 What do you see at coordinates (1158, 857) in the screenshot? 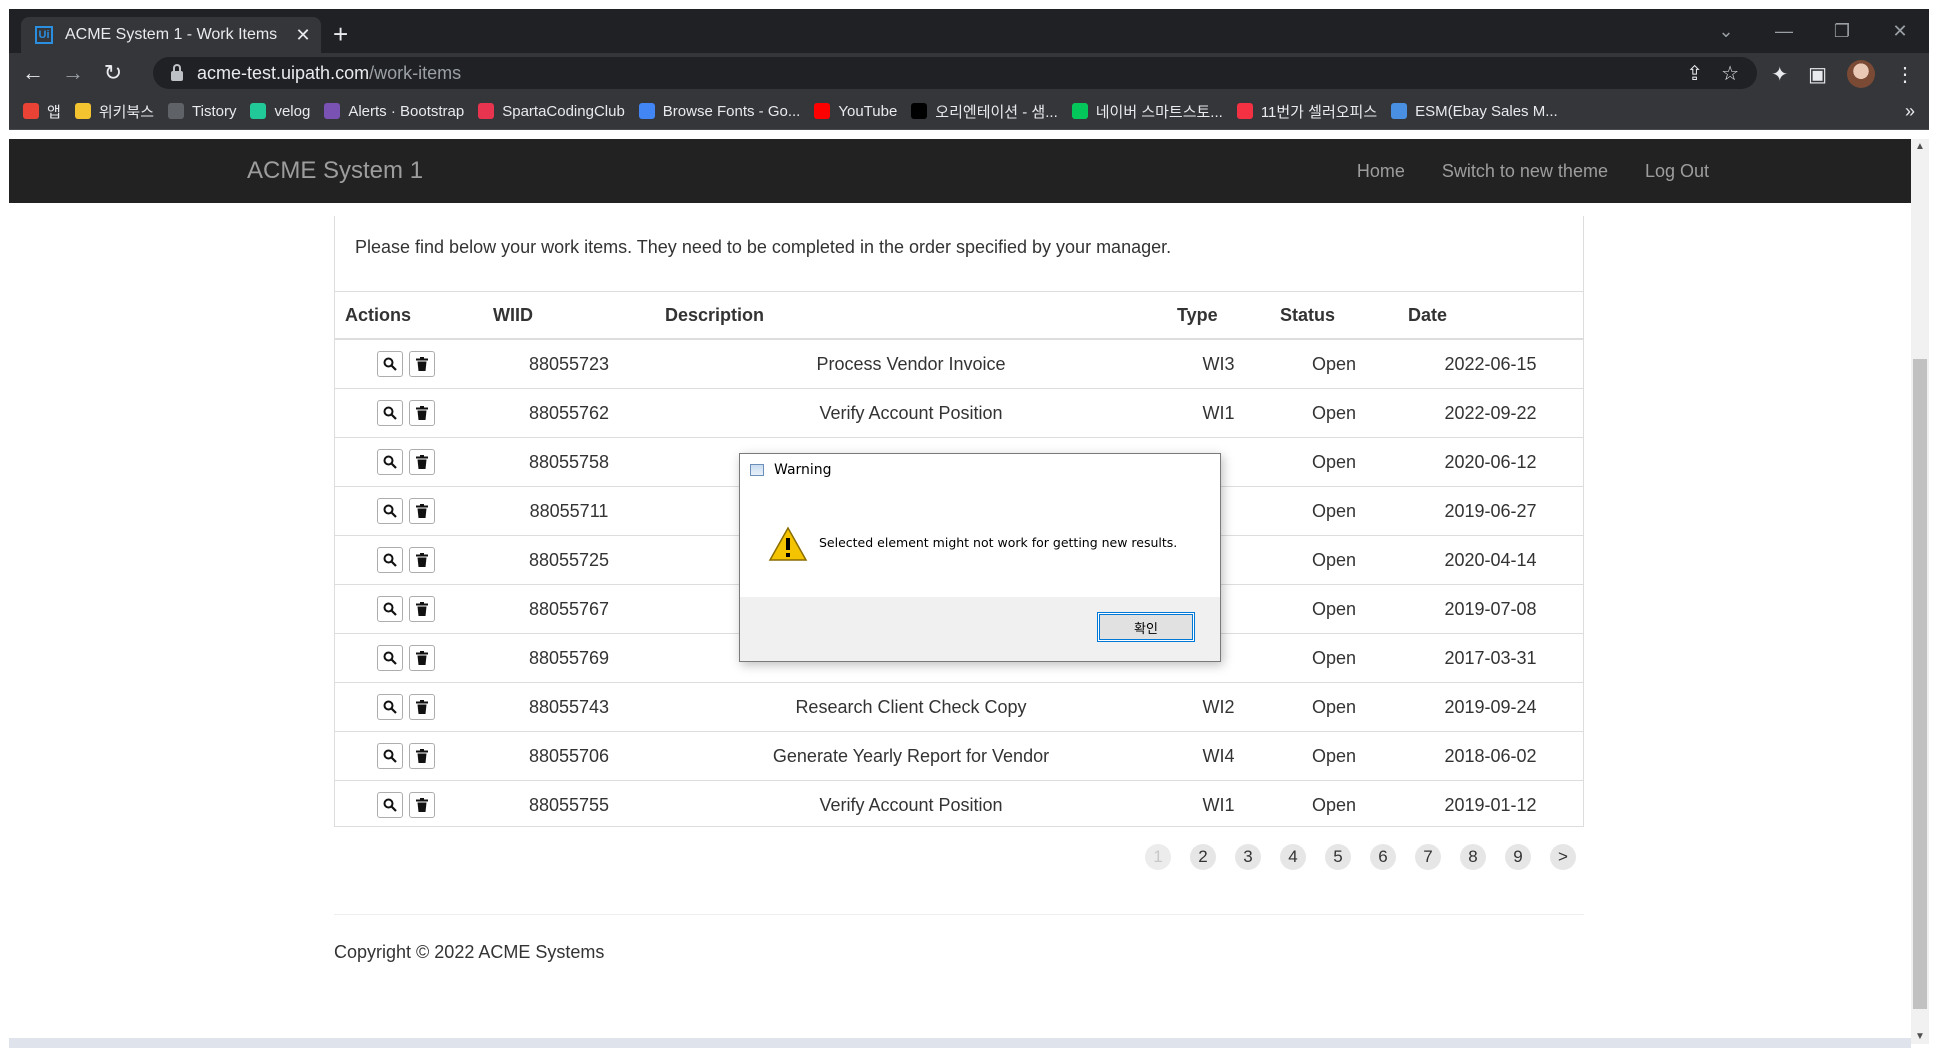
I see `pagination-page-1: 1` at bounding box center [1158, 857].